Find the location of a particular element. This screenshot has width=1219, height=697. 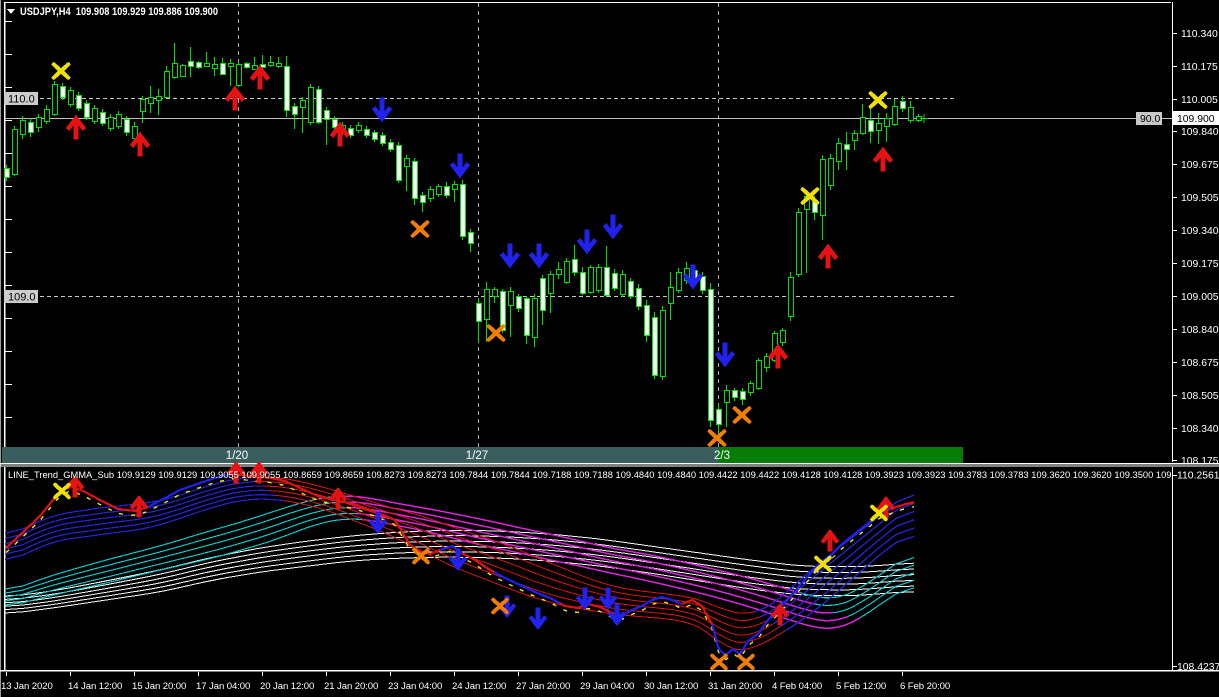

svg-text: 108.840 is located at coordinates (1200, 330).